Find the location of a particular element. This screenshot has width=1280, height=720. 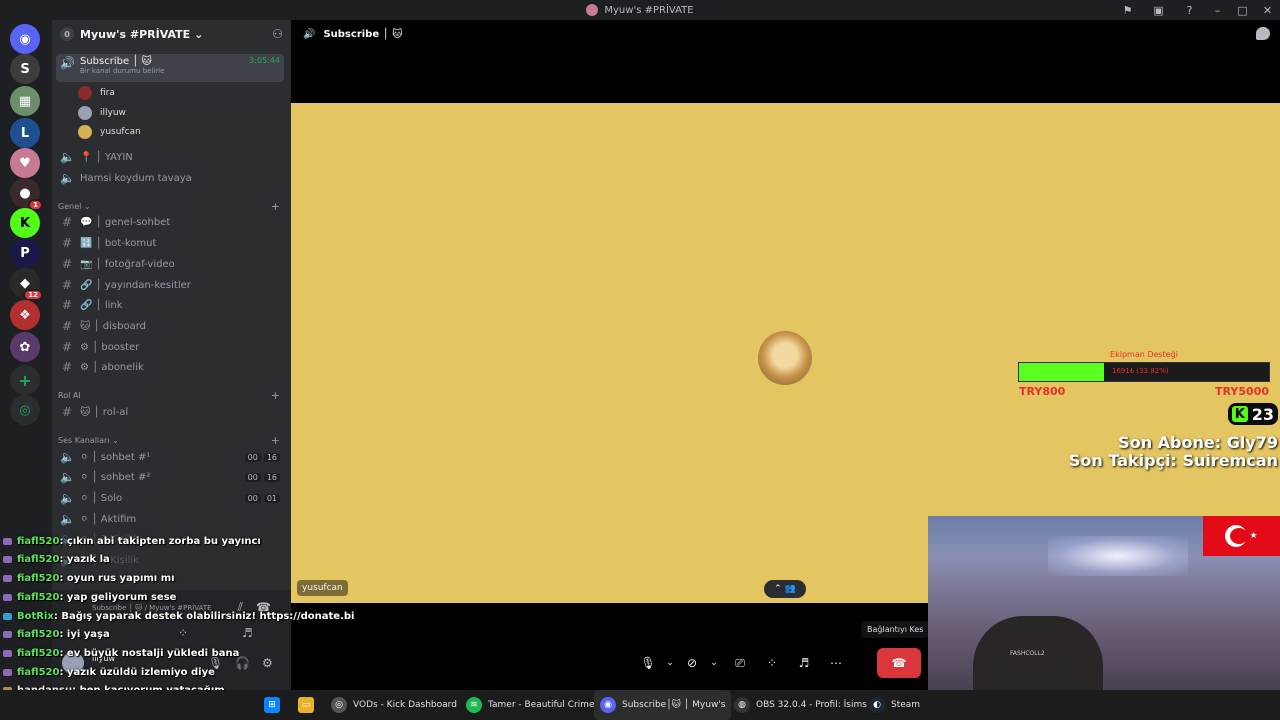

title-bar: Myuw's #PRİVATE ⚑ ▣ ? – □ ✕ is located at coordinates (640, 10).